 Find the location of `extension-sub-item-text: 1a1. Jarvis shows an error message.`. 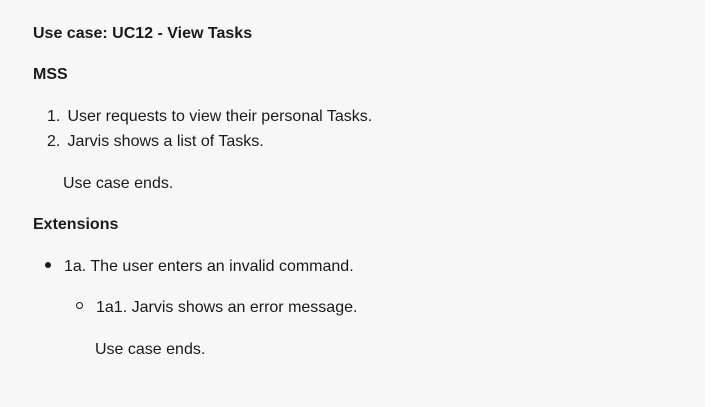

extension-sub-item-text: 1a1. Jarvis shows an error message. is located at coordinates (227, 307).